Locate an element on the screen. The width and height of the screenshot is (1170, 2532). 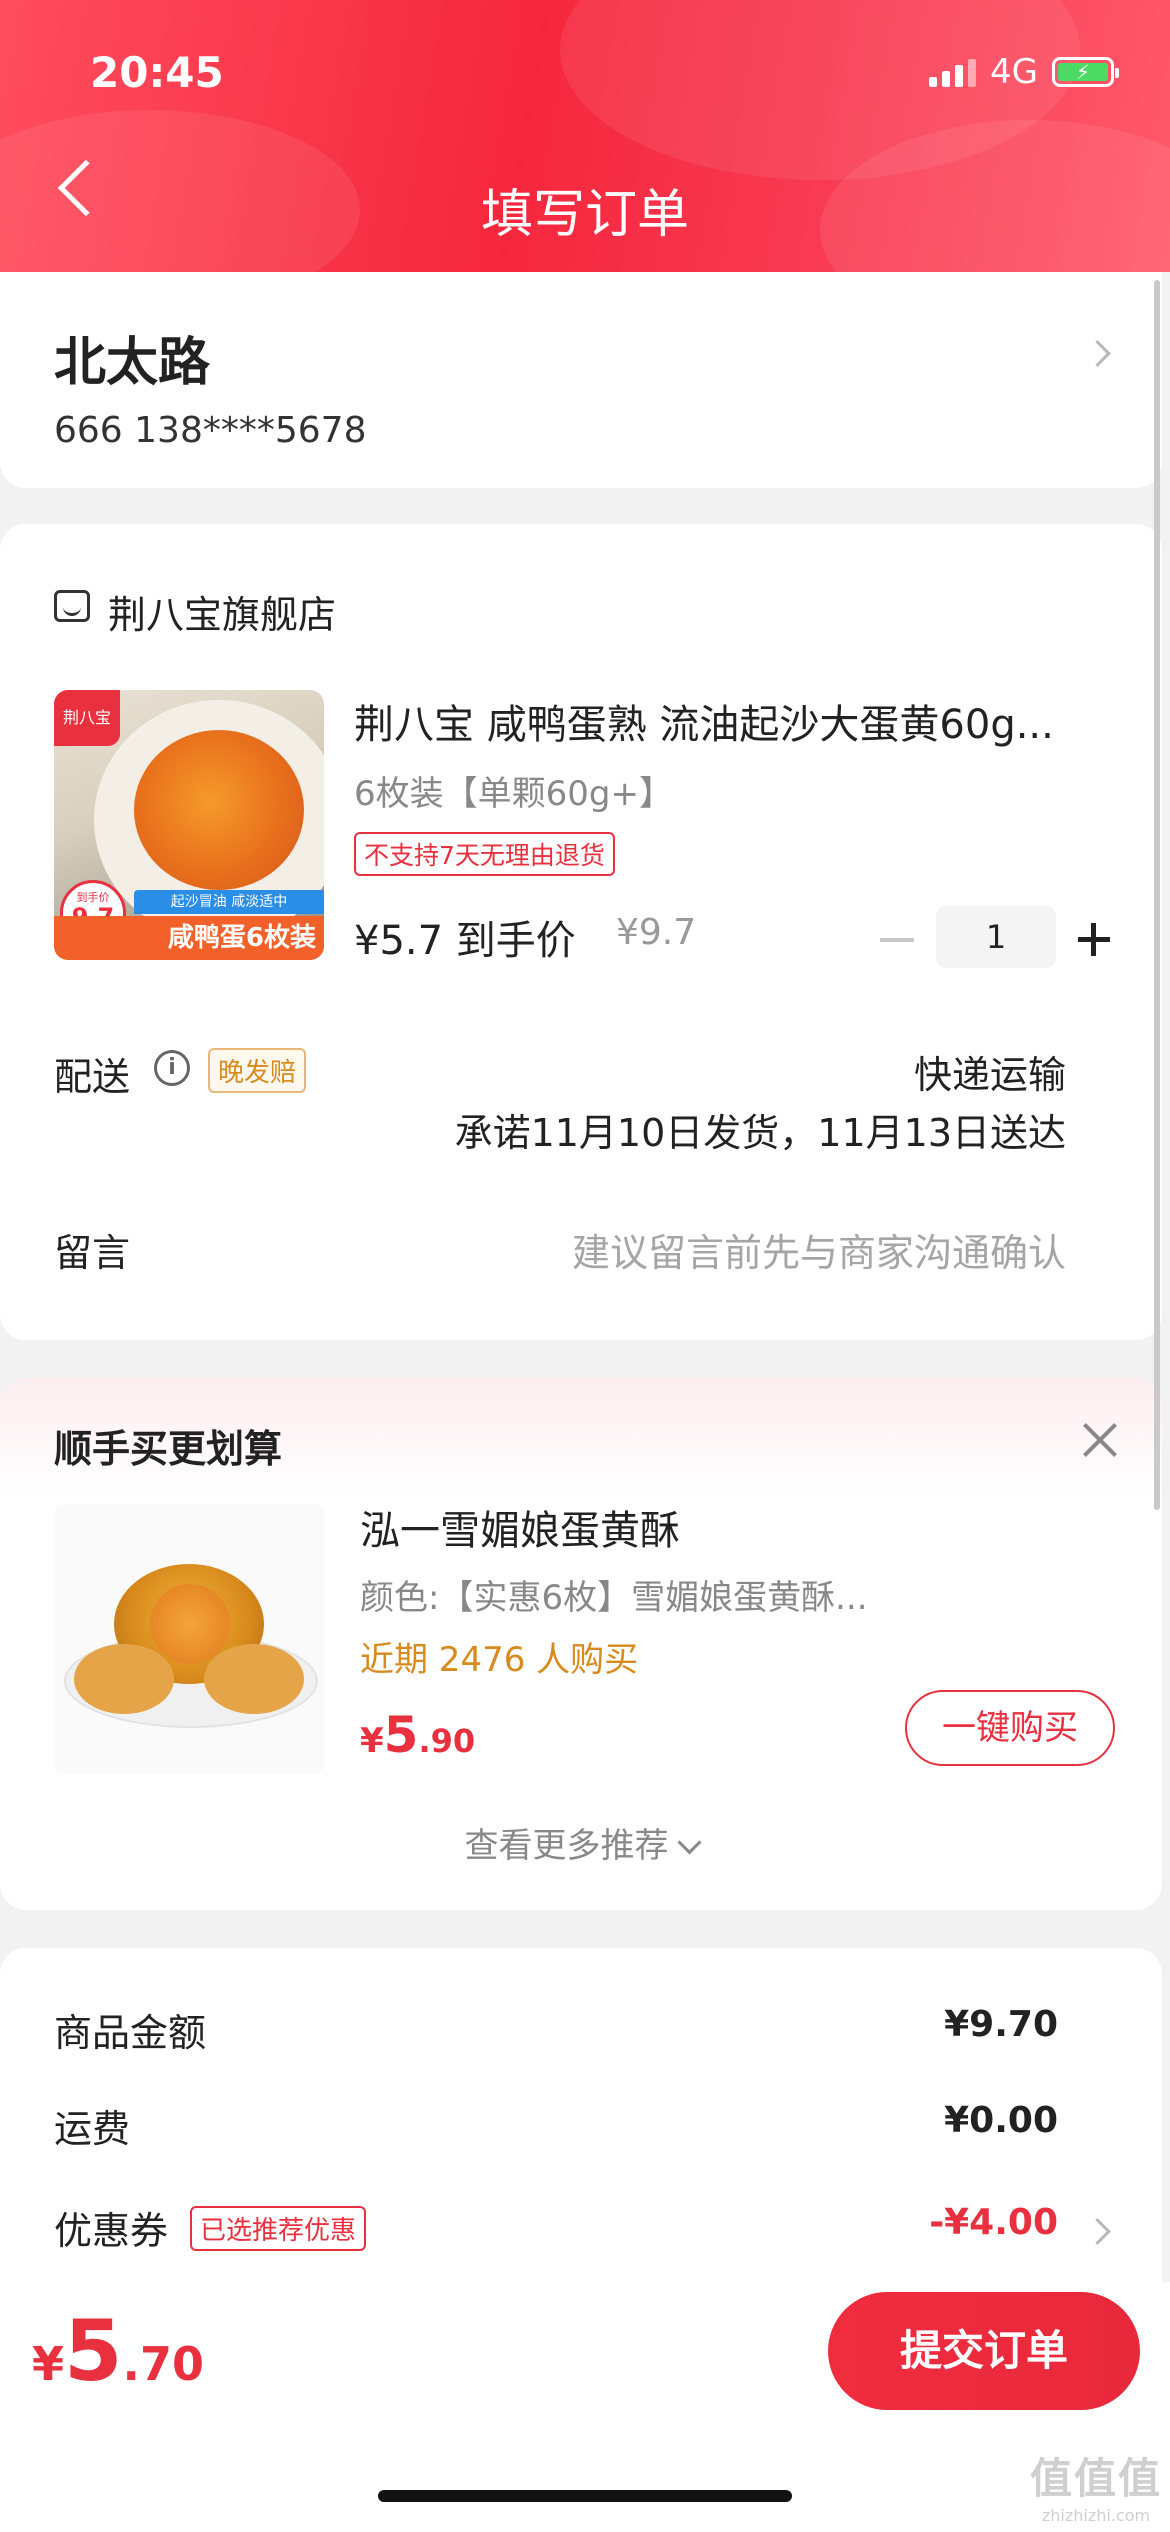
delivery-promise: 承诺11月10日发货，11月13日送达 is located at coordinates (760, 1133).